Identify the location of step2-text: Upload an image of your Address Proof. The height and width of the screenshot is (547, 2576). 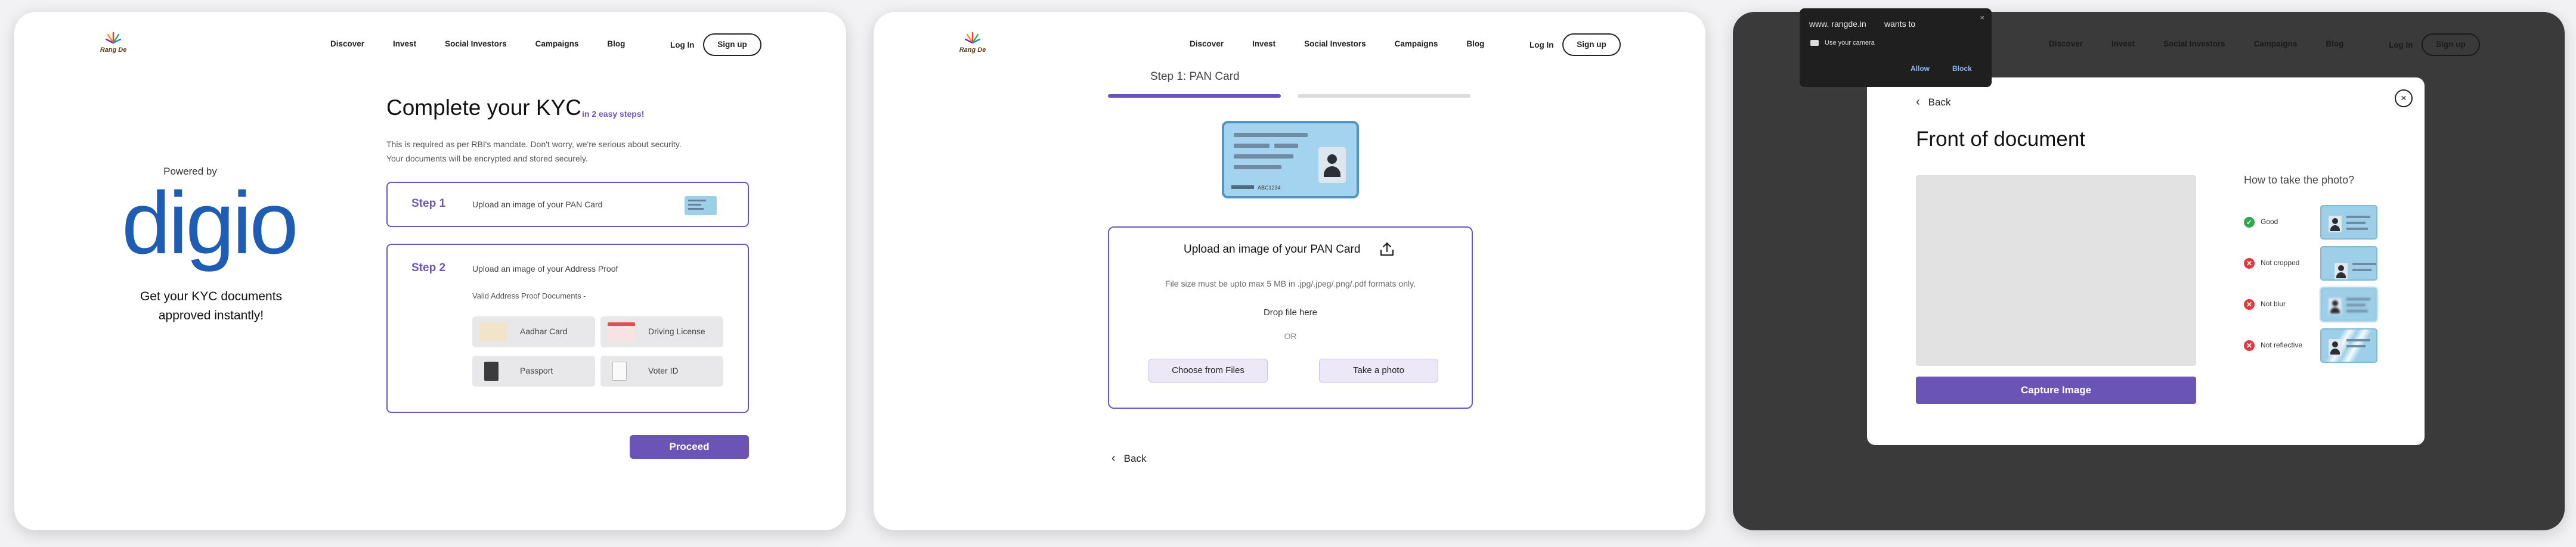
(545, 269).